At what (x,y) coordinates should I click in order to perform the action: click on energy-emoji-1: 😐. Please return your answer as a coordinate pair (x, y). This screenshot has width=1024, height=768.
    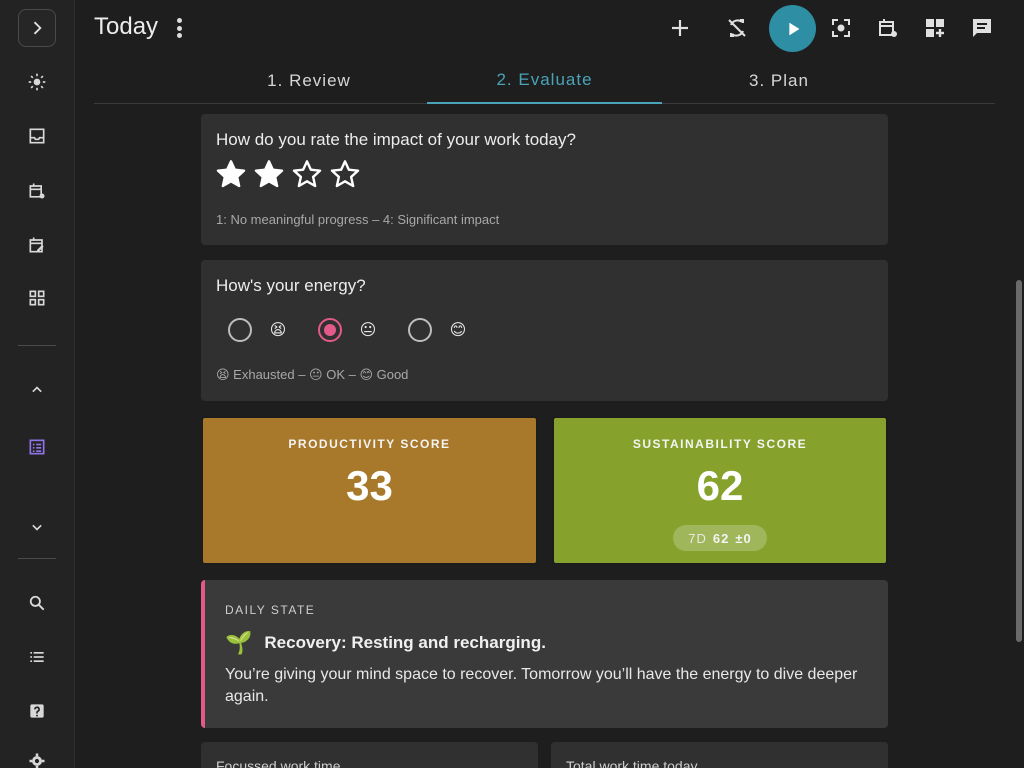
    Looking at the image, I should click on (368, 330).